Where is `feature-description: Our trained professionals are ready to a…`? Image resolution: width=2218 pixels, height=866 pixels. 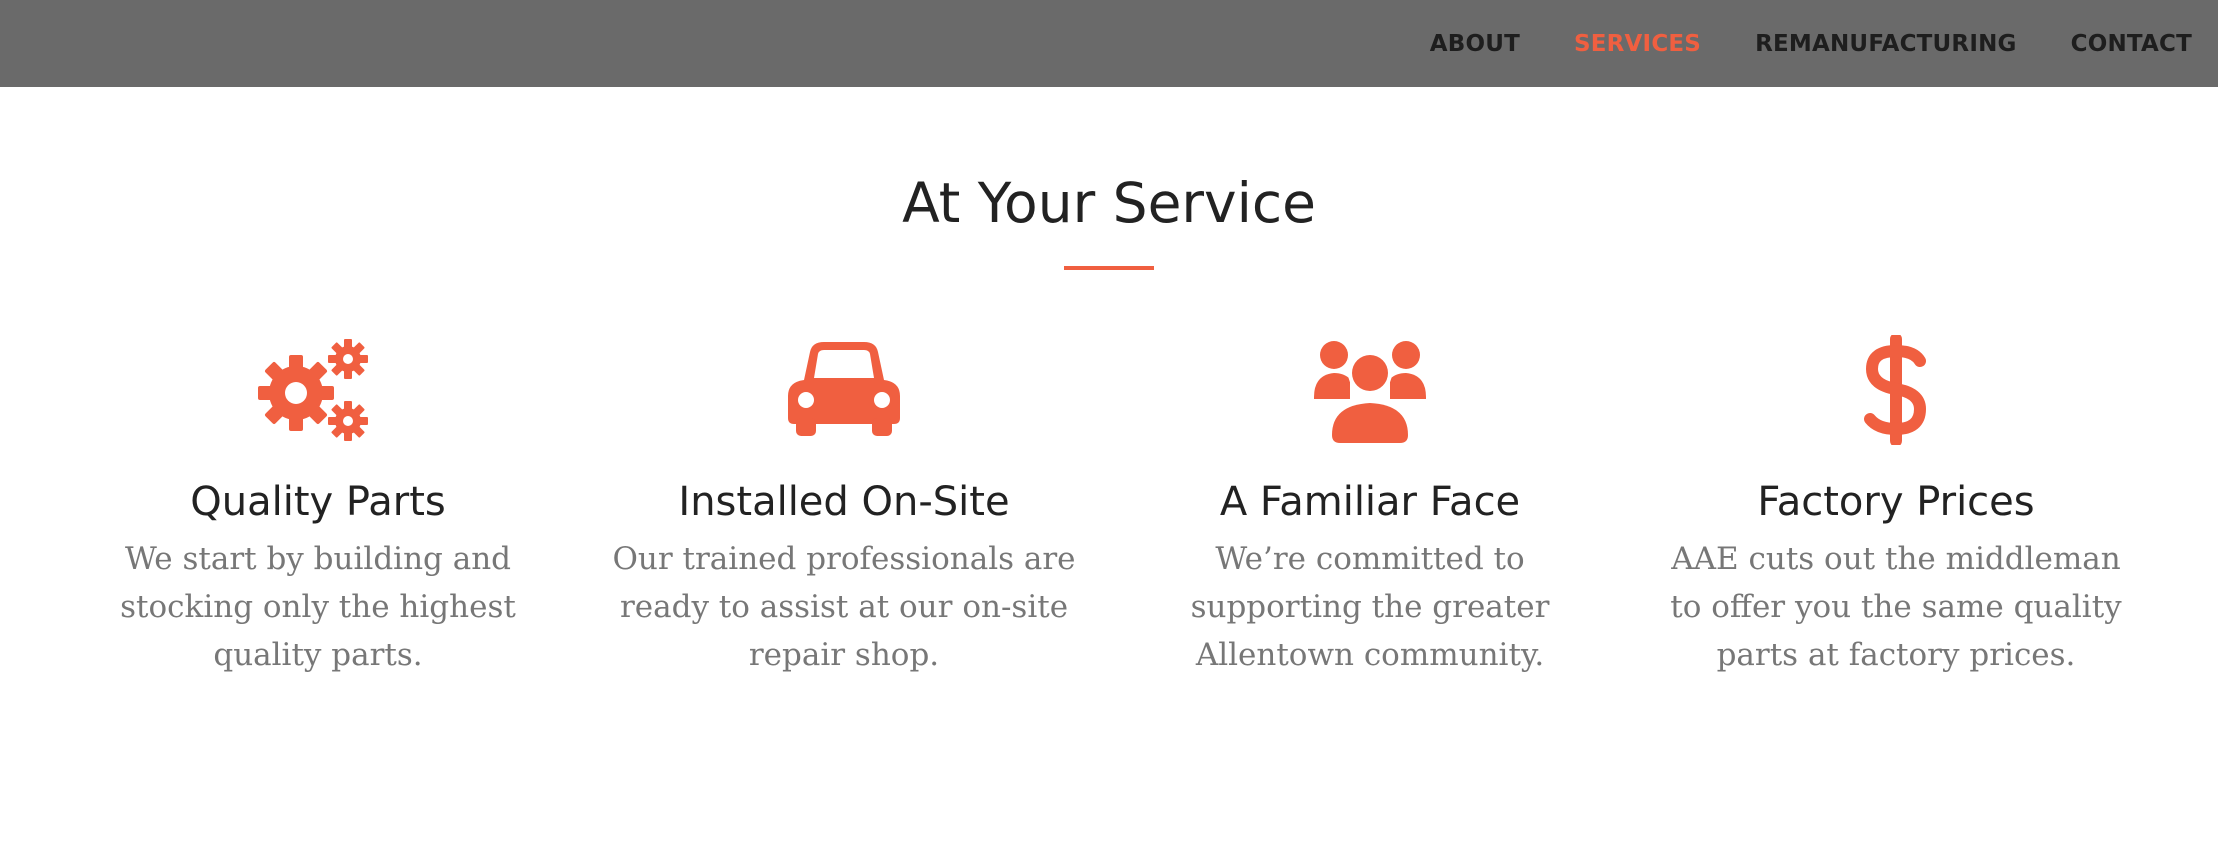
feature-description: Our trained professionals are ready to a… is located at coordinates (844, 607).